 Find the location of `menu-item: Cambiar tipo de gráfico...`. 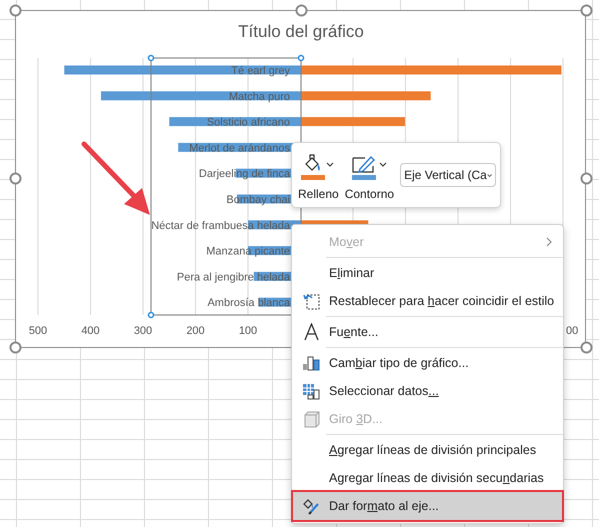

menu-item: Cambiar tipo de gráfico... is located at coordinates (427, 363).